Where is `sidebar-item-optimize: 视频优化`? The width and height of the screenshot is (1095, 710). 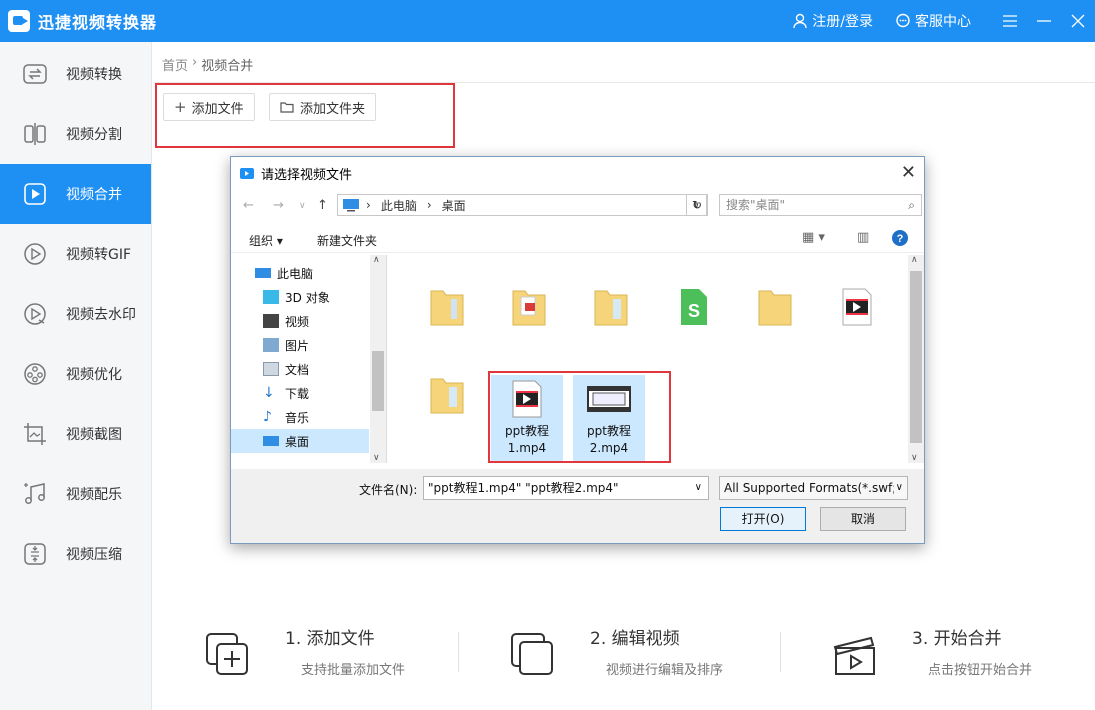 sidebar-item-optimize: 视频优化 is located at coordinates (75, 374).